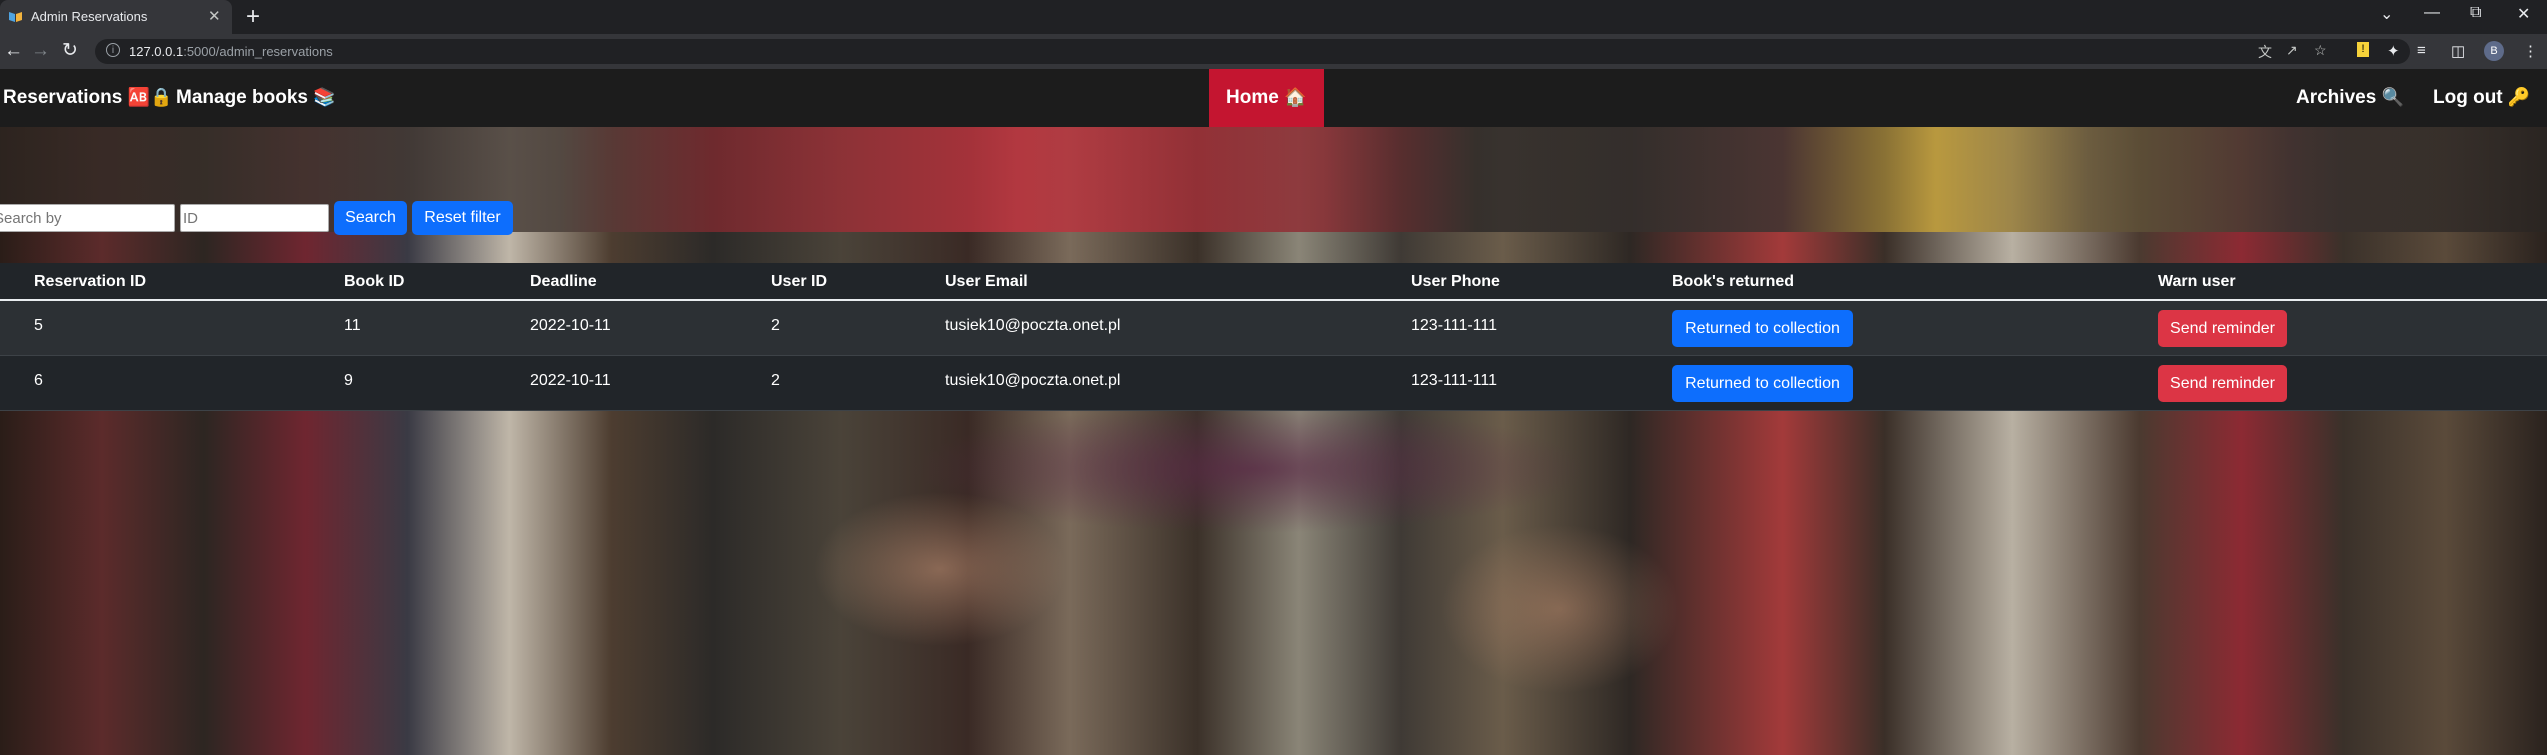 The image size is (2547, 755). I want to click on house-icon: 🏠, so click(1295, 97).